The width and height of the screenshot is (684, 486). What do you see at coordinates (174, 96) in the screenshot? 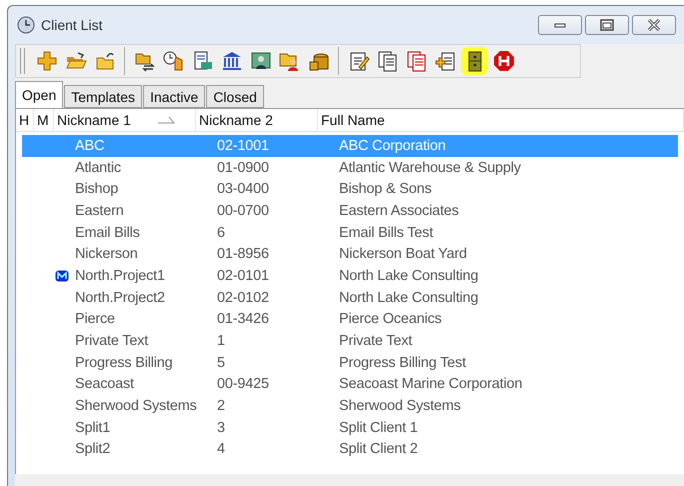
I see `tab: Inactive` at bounding box center [174, 96].